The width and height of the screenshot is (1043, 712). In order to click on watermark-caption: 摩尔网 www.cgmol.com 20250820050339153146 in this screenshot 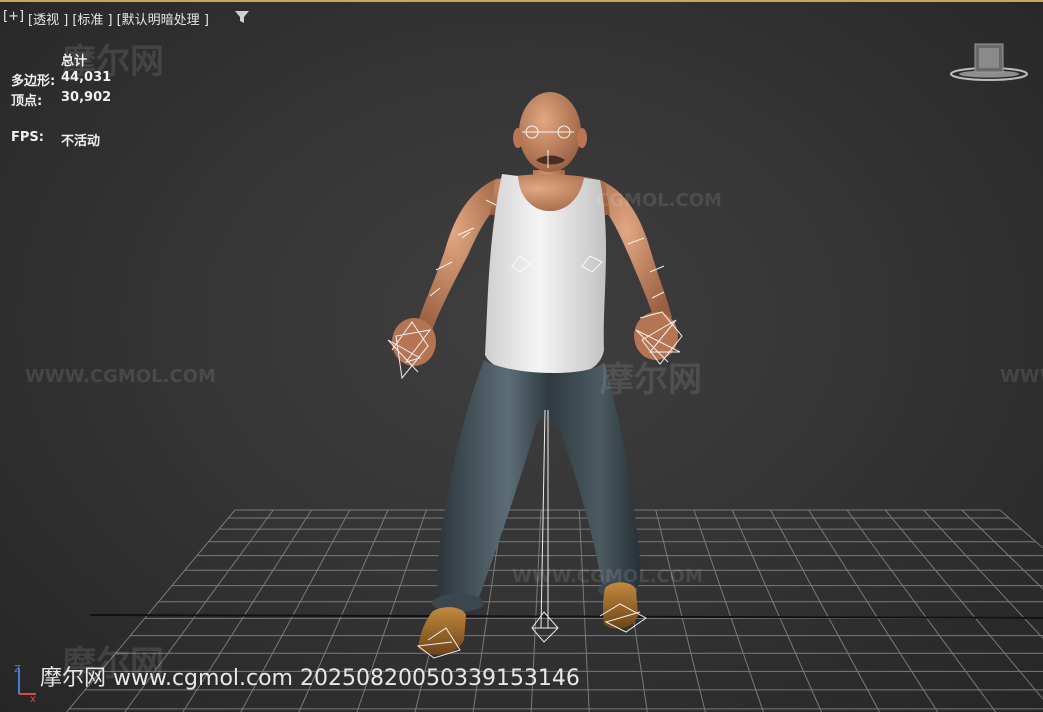, I will do `click(310, 678)`.